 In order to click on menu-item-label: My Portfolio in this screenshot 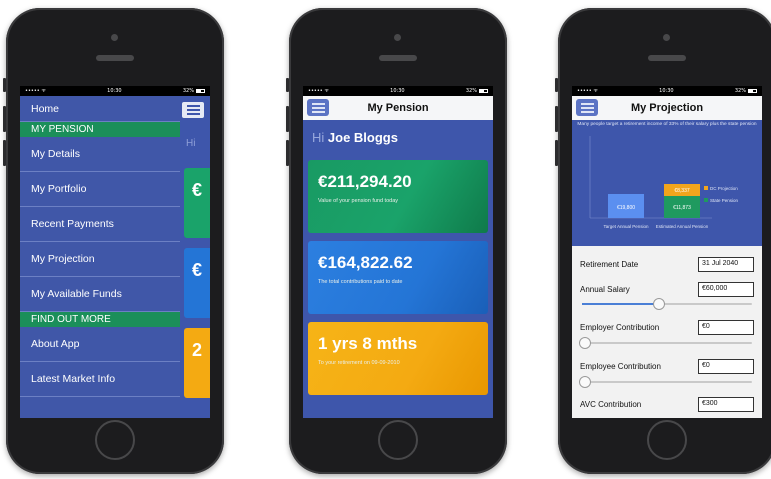, I will do `click(59, 189)`.